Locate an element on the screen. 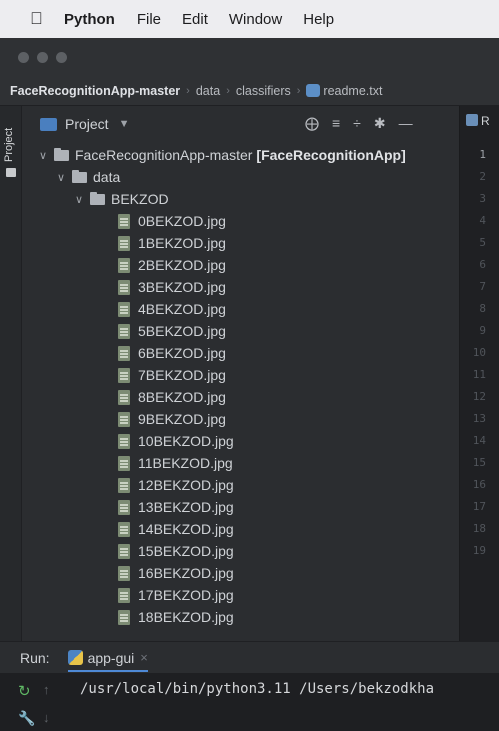  rerun-icon: ↻ is located at coordinates (24, 691).